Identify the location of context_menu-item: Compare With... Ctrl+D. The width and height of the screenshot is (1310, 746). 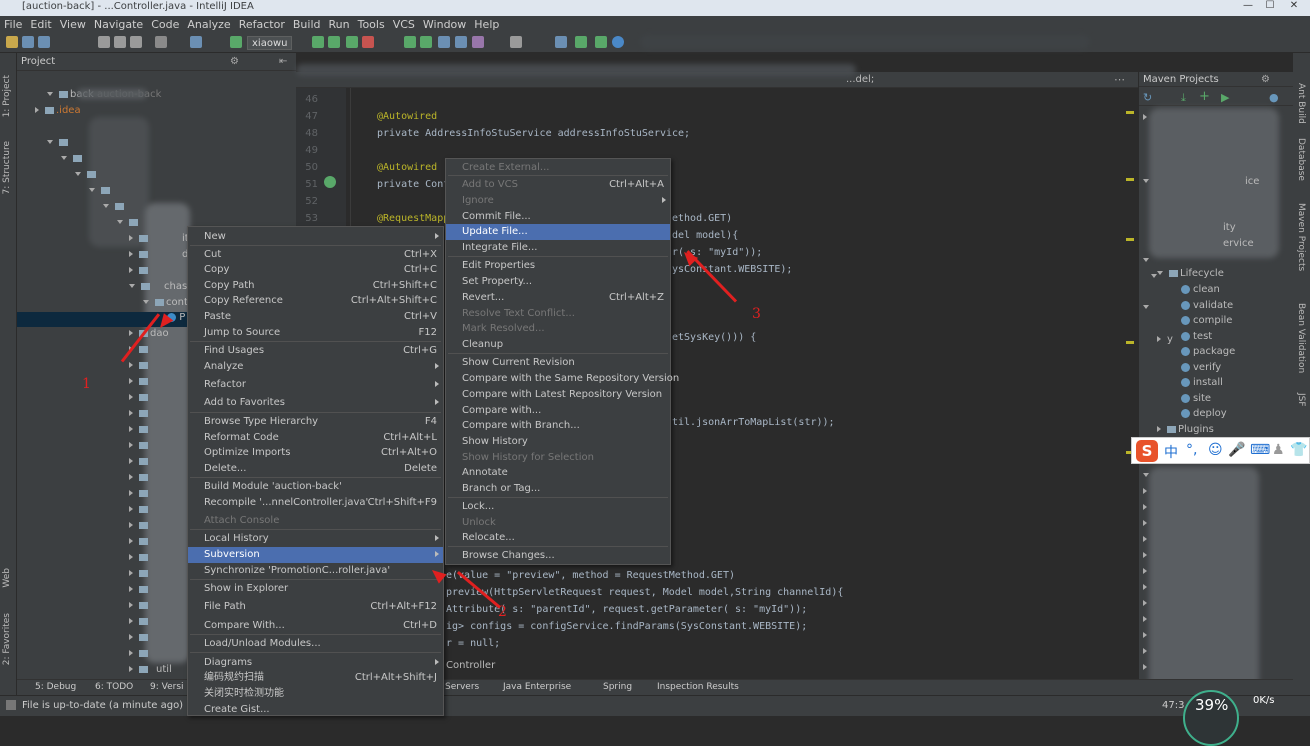
(315, 626).